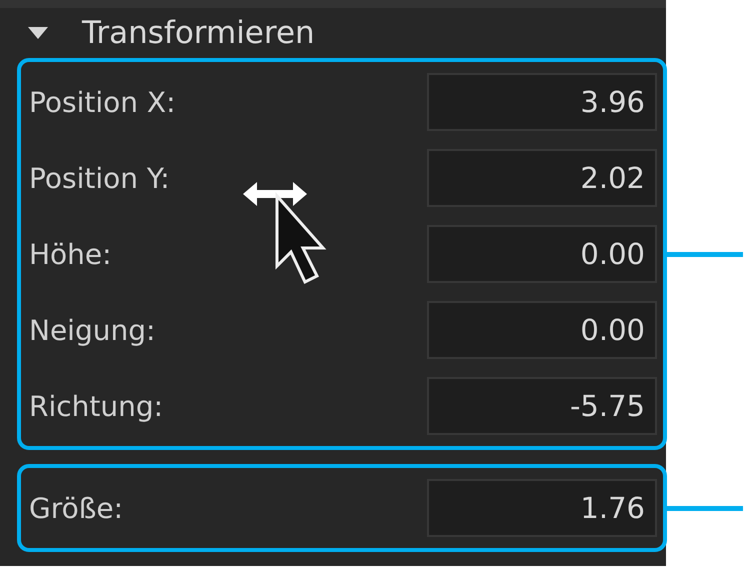  I want to click on field-label: Neigung:, so click(92, 330).